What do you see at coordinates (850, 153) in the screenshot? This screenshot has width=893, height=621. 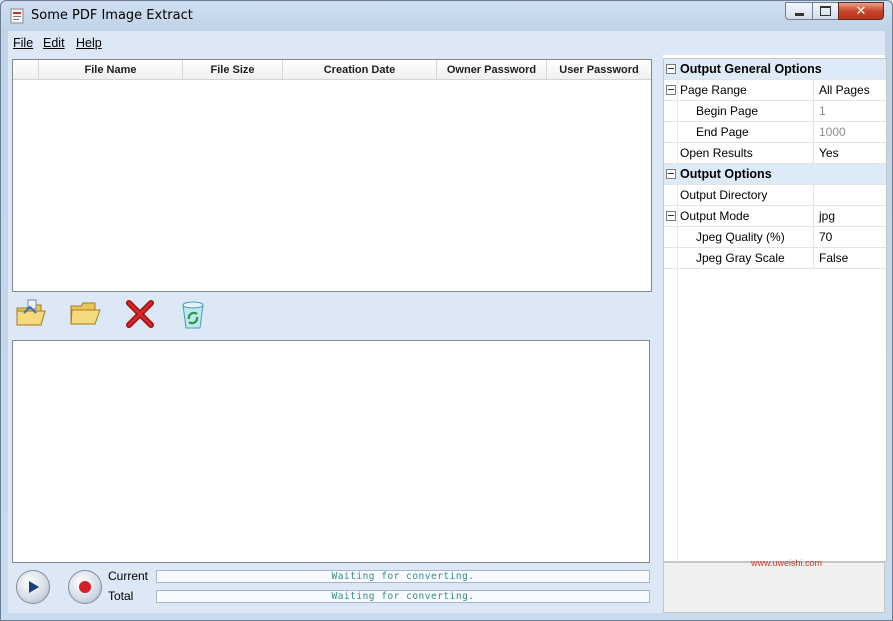 I see `prop-value: Yes` at bounding box center [850, 153].